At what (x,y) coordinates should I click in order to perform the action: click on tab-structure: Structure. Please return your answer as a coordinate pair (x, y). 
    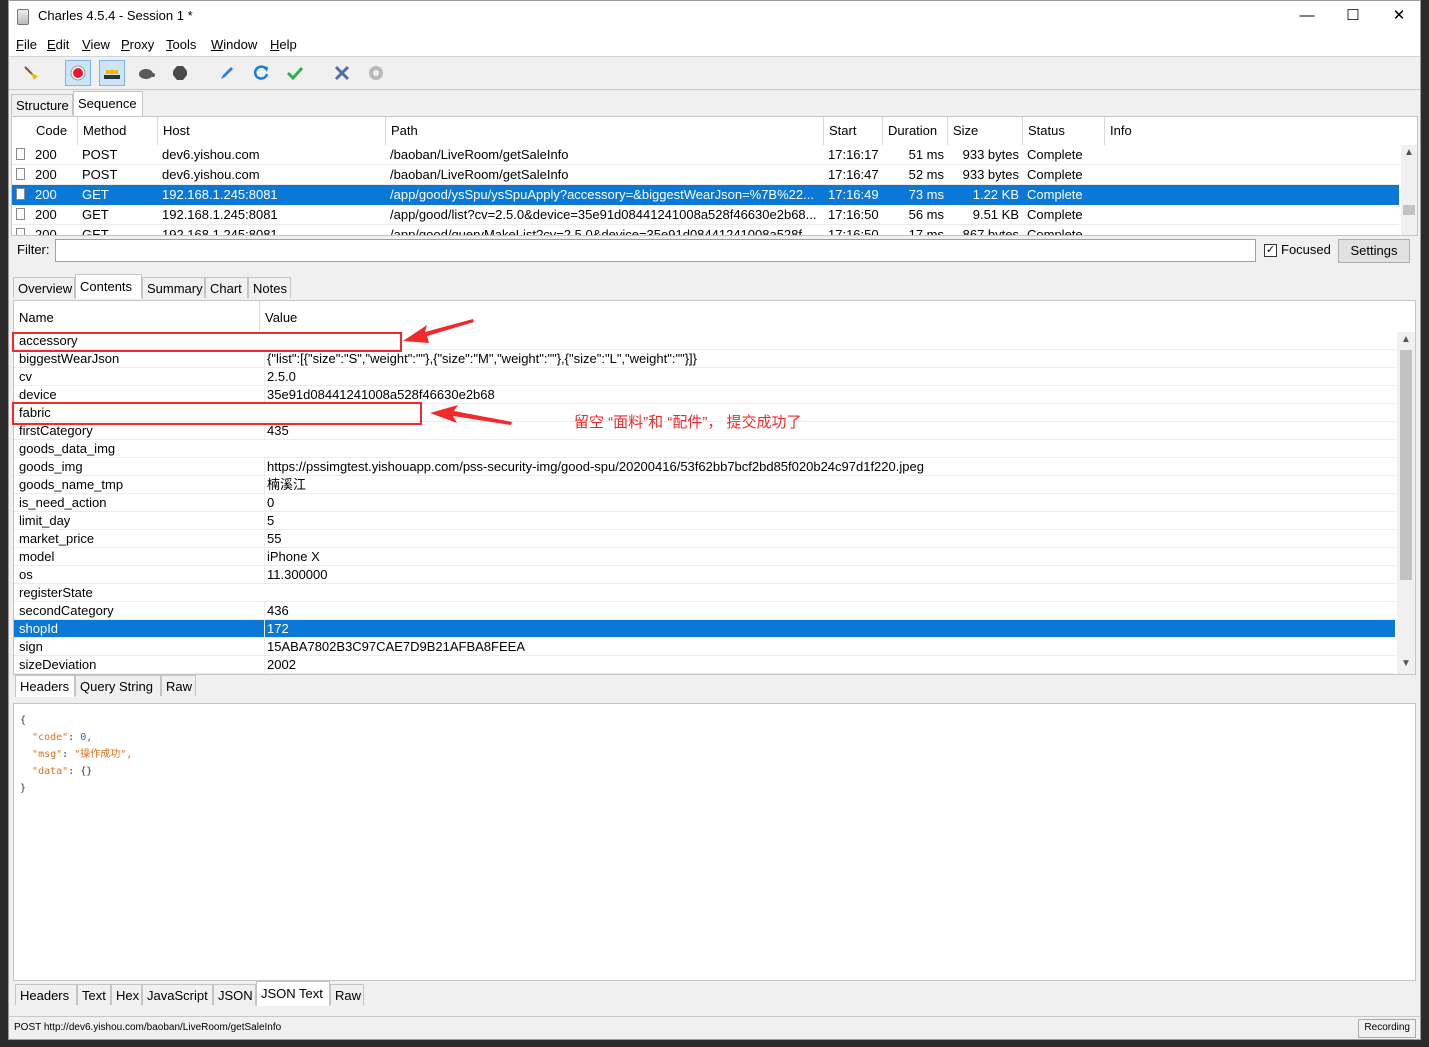
    Looking at the image, I should click on (42, 104).